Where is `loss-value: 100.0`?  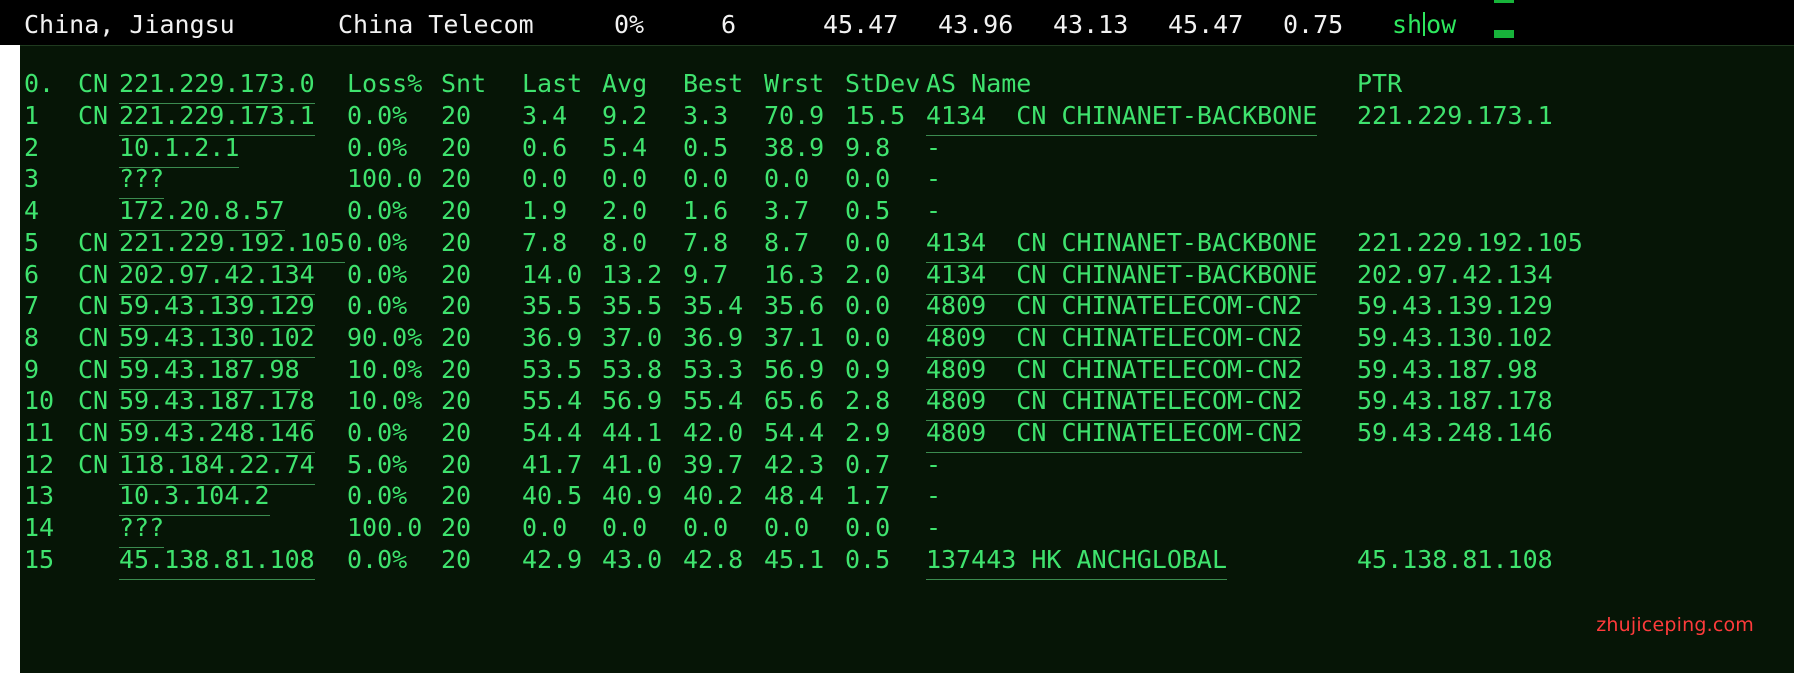 loss-value: 100.0 is located at coordinates (385, 179).